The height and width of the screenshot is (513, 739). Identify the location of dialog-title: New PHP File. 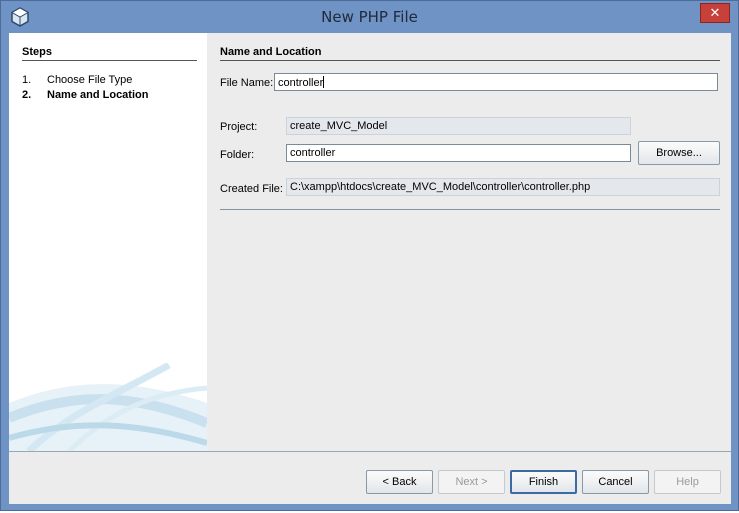
(369, 17).